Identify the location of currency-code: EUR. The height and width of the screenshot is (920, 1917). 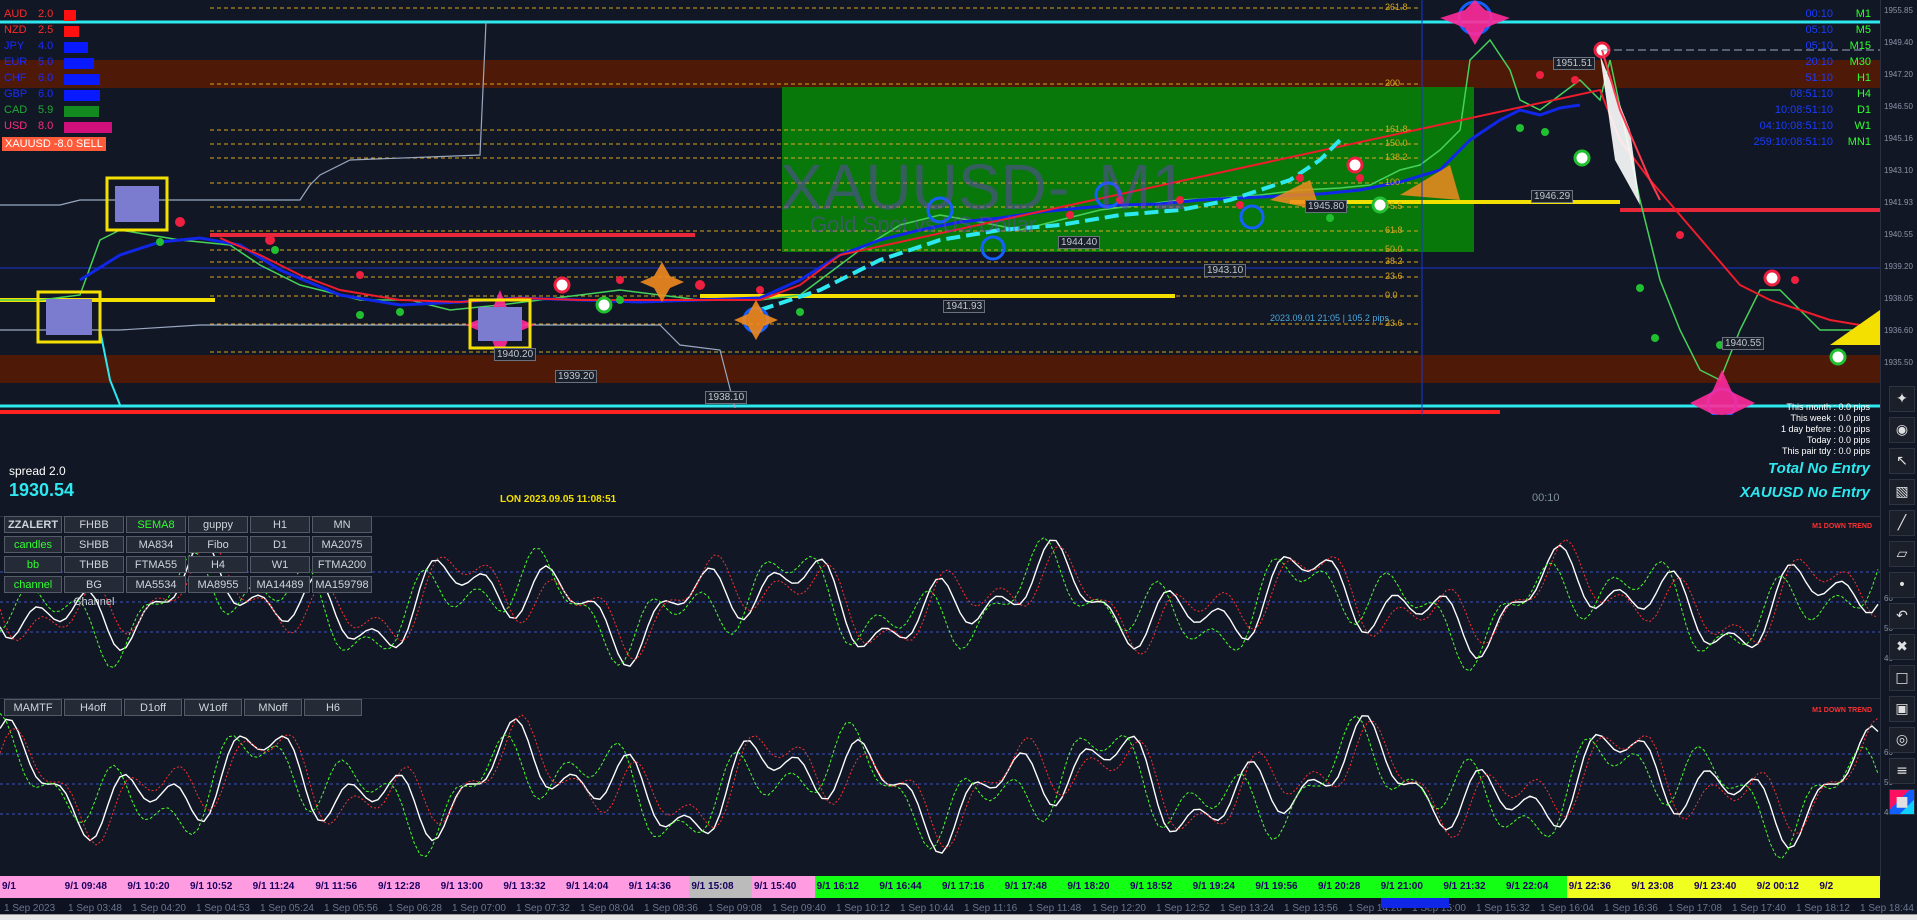
(16, 62).